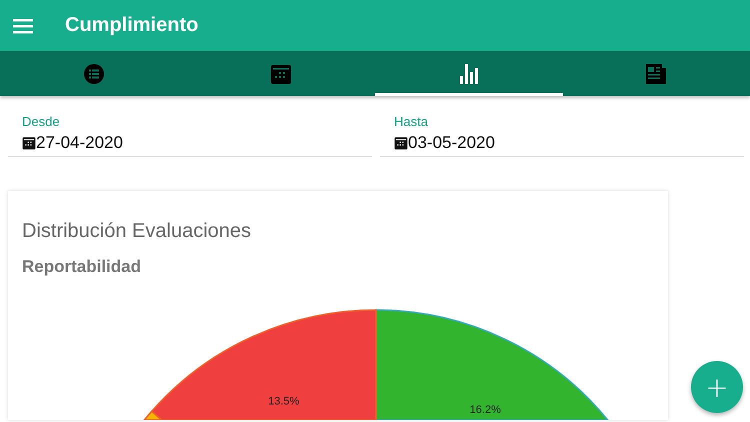 Image resolution: width=750 pixels, height=422 pixels. What do you see at coordinates (469, 73) in the screenshot?
I see `bar-chart-icon` at bounding box center [469, 73].